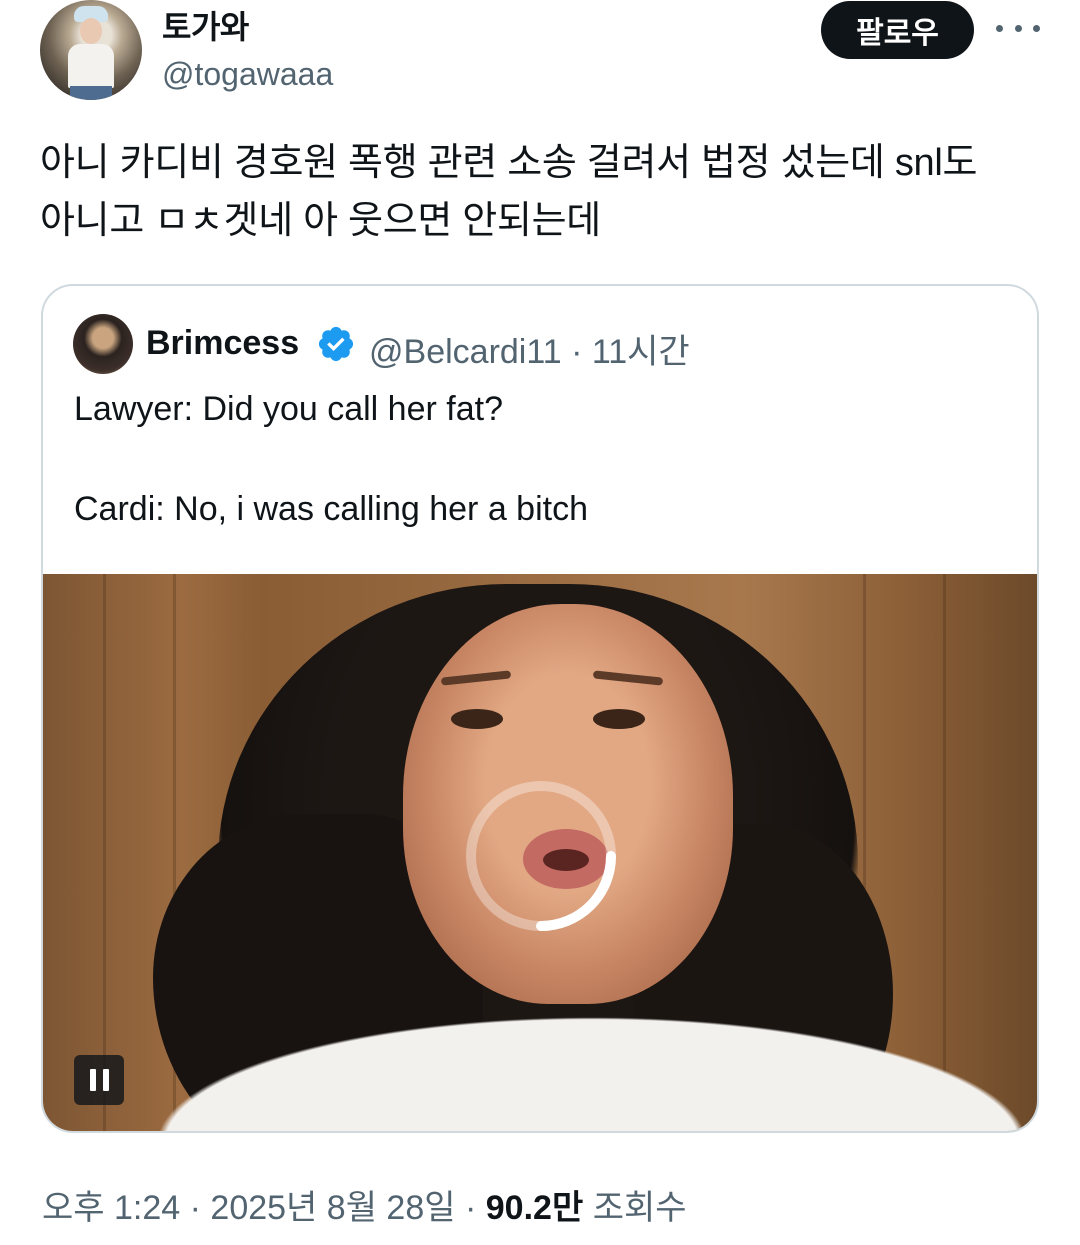 The image size is (1080, 1245). What do you see at coordinates (91, 50) in the screenshot?
I see `author-avatar` at bounding box center [91, 50].